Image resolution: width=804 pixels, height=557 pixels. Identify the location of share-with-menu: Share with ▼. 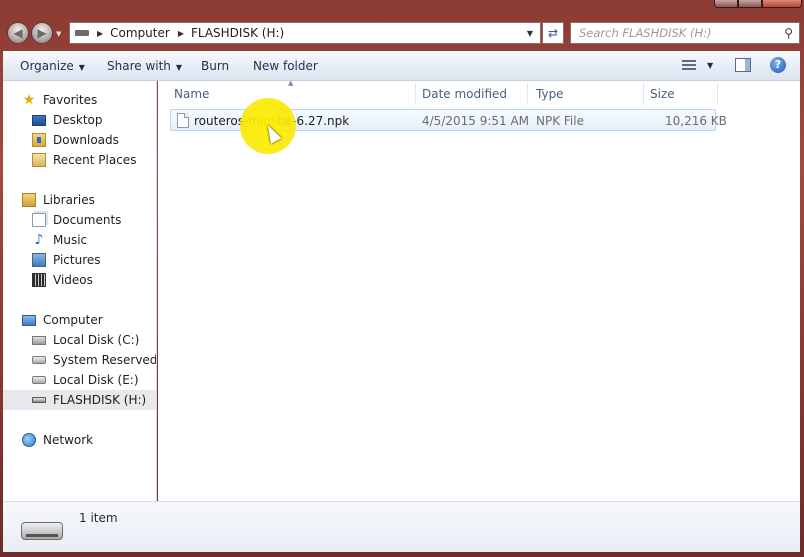
(144, 66).